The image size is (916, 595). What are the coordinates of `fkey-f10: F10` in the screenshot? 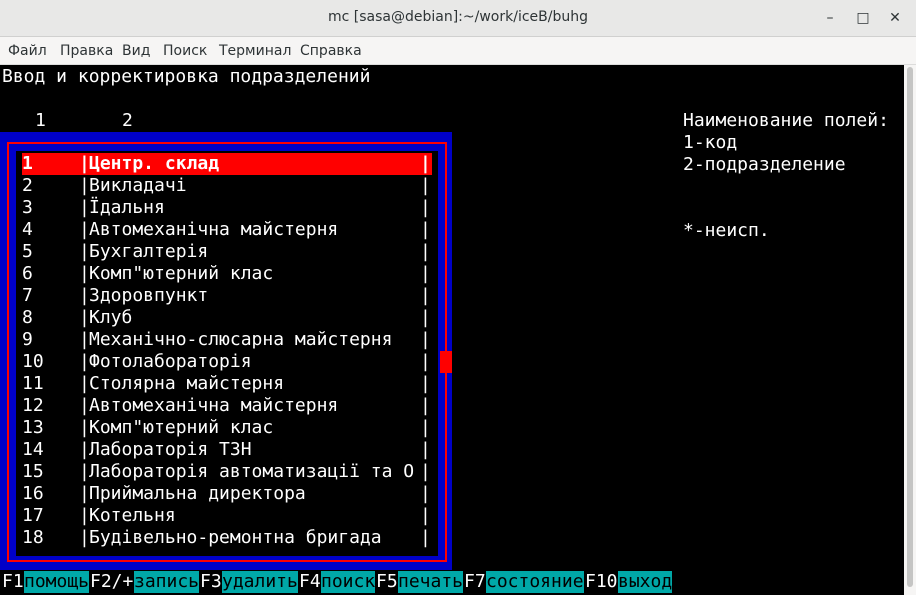 It's located at (601, 582).